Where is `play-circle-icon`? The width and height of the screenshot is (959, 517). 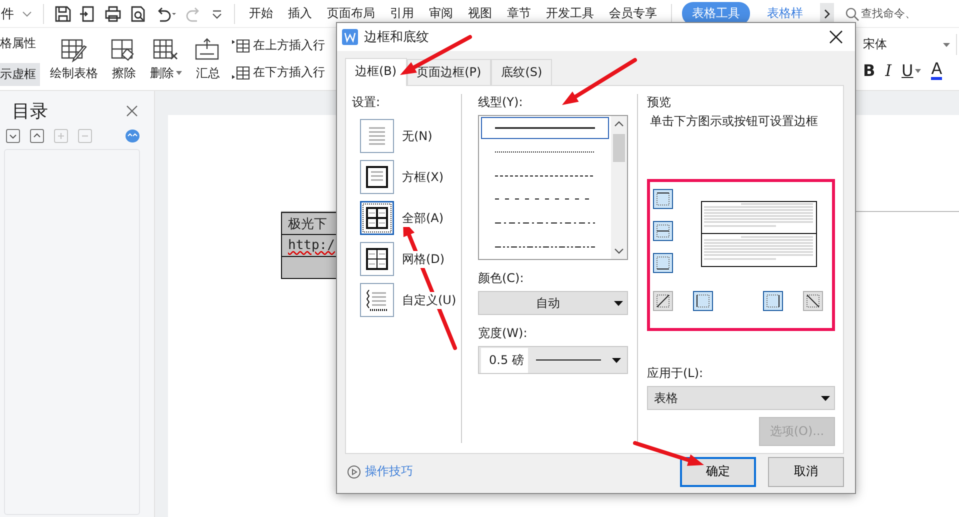 play-circle-icon is located at coordinates (354, 471).